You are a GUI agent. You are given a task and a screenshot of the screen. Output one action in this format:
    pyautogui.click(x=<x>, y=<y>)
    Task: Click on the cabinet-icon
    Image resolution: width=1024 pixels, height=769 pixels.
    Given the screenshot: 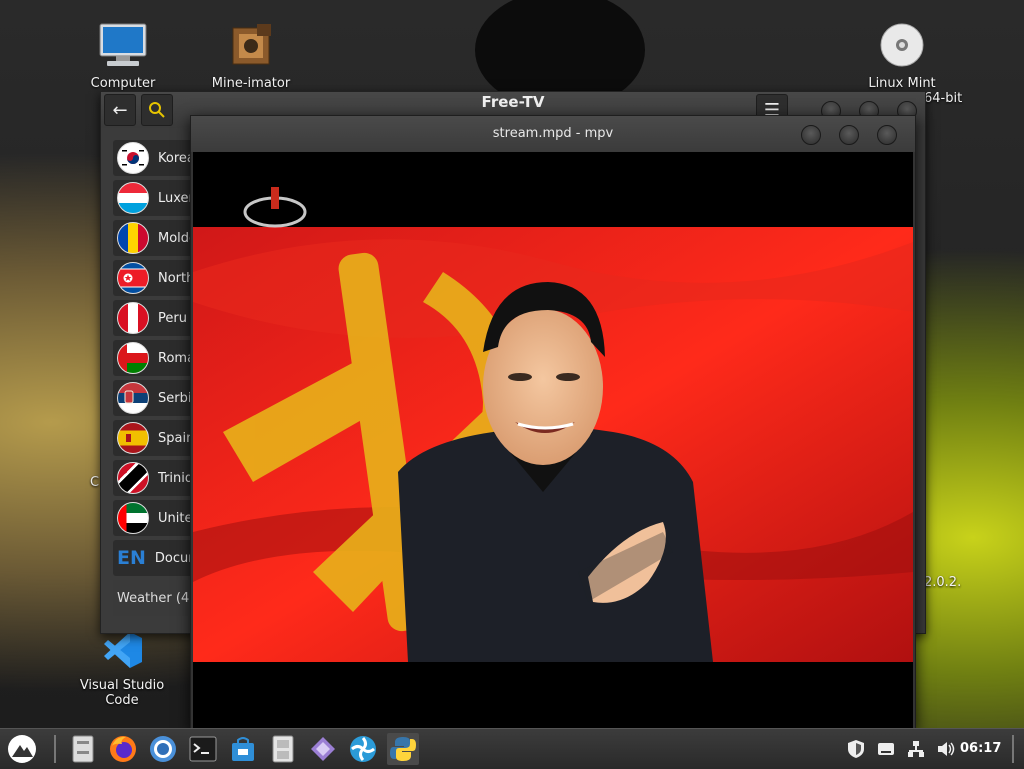 What is the action you would take?
    pyautogui.click(x=83, y=749)
    